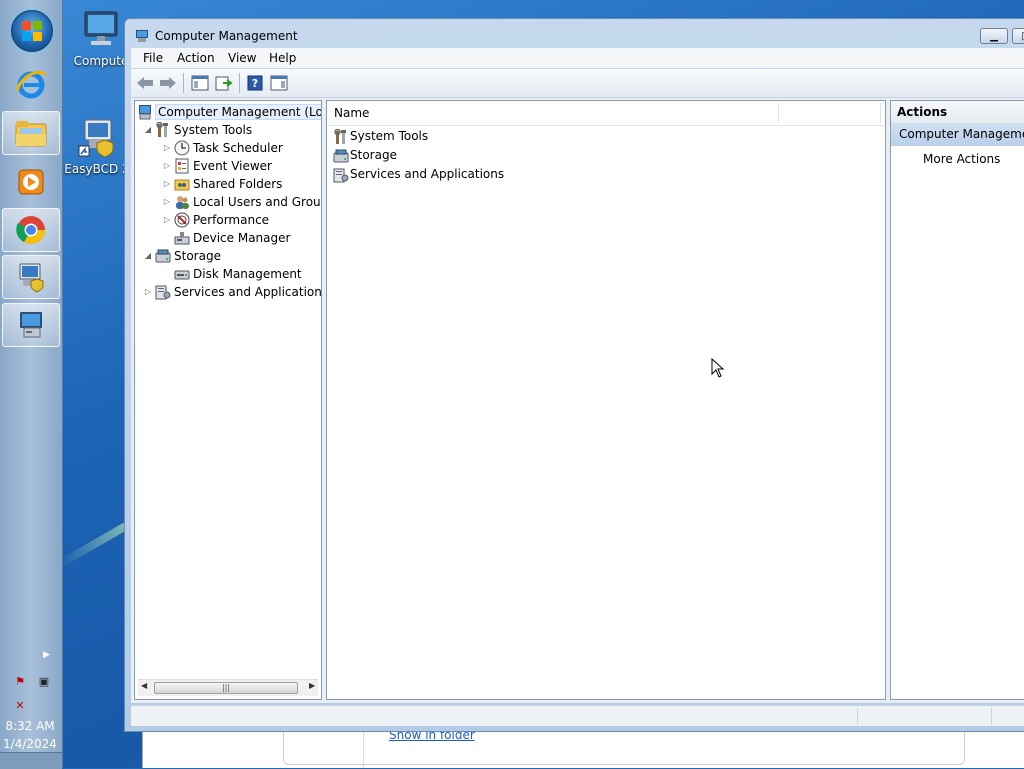 This screenshot has height=769, width=1024. What do you see at coordinates (282, 58) in the screenshot?
I see `menu-help: Help` at bounding box center [282, 58].